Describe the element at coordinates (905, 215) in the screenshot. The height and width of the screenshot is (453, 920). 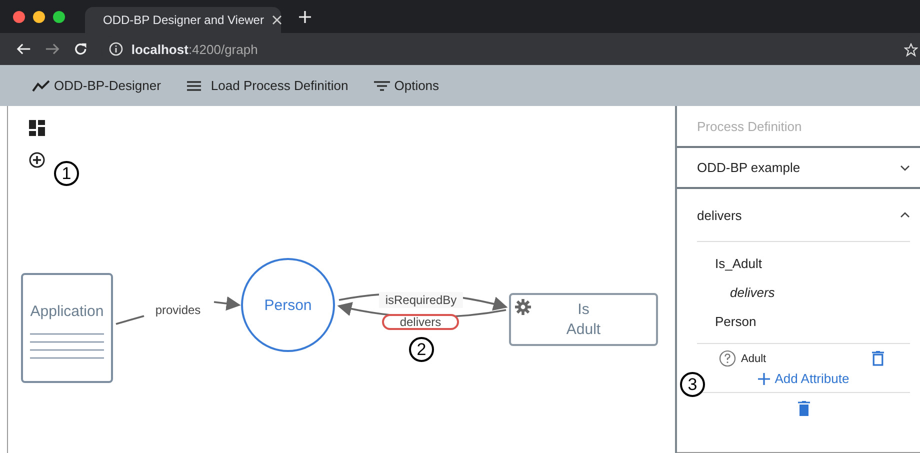
I see `chevron-up-icon` at that location.